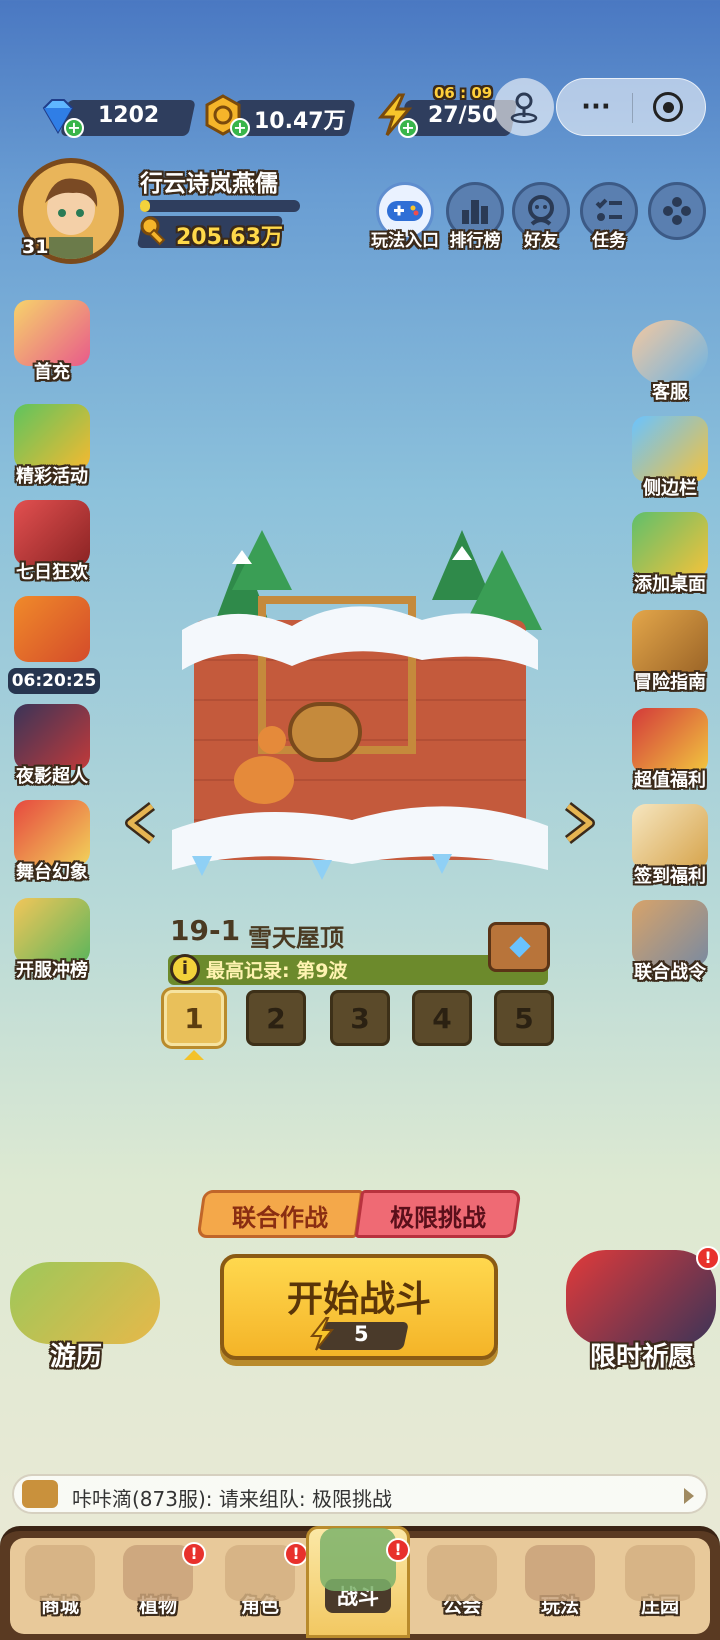 Image resolution: width=720 pixels, height=1640 pixels. Describe the element at coordinates (322, 1334) in the screenshot. I see `lightning-icon` at that location.